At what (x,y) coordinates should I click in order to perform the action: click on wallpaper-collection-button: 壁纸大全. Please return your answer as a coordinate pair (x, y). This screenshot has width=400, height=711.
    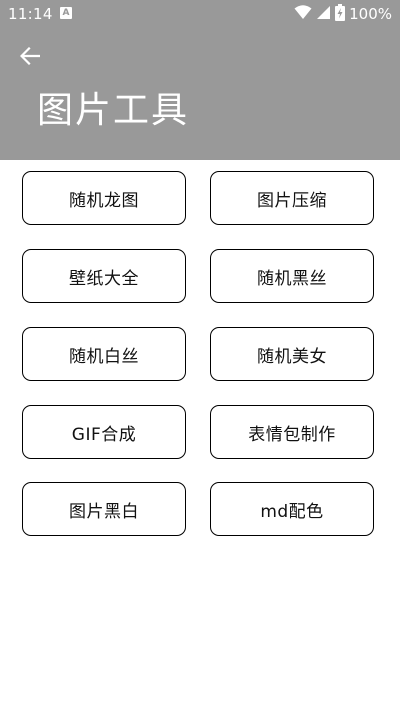
    Looking at the image, I should click on (104, 276).